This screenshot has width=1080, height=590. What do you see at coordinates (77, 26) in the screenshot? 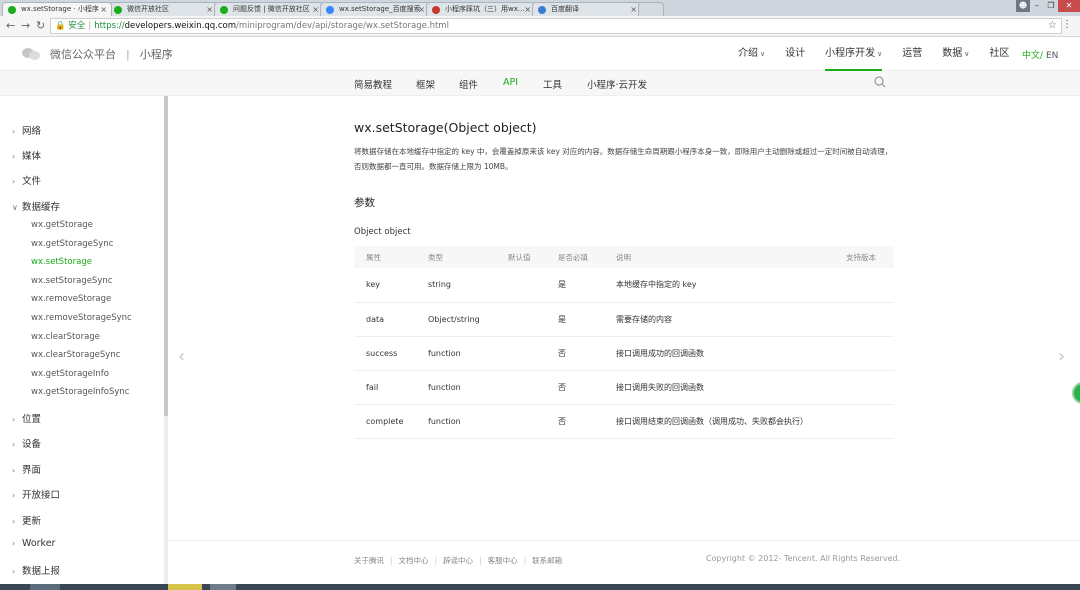
I see `secure-label: 安全` at bounding box center [77, 26].